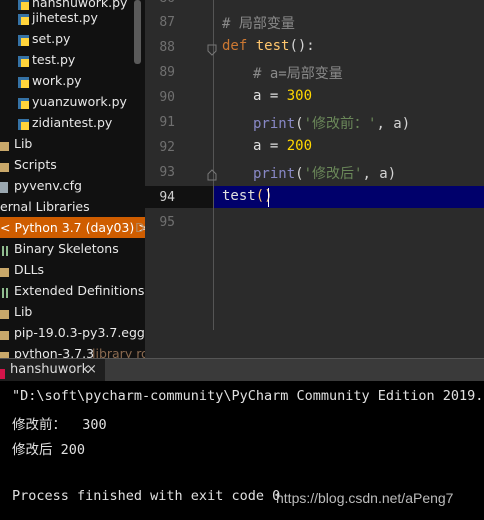 The image size is (484, 520). Describe the element at coordinates (2, 372) in the screenshot. I see `run-config-icon` at that location.